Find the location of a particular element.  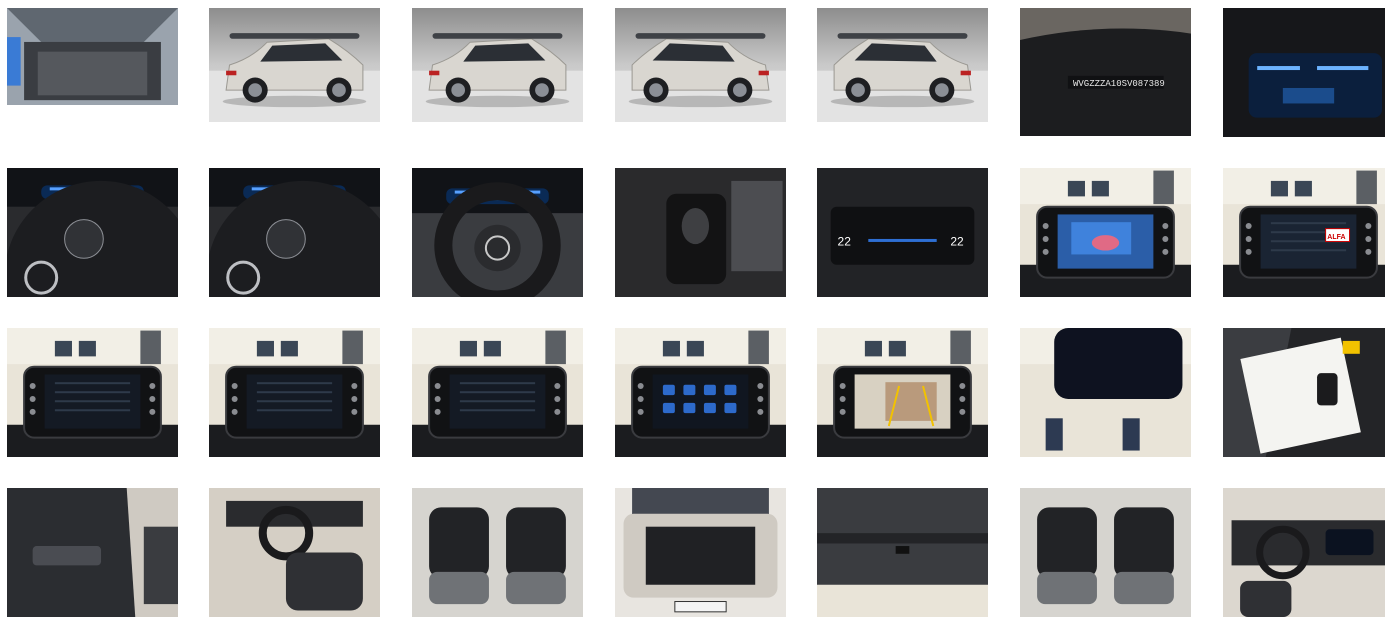

gallery-thumbnail-front-interior-seats is located at coordinates (294, 552).